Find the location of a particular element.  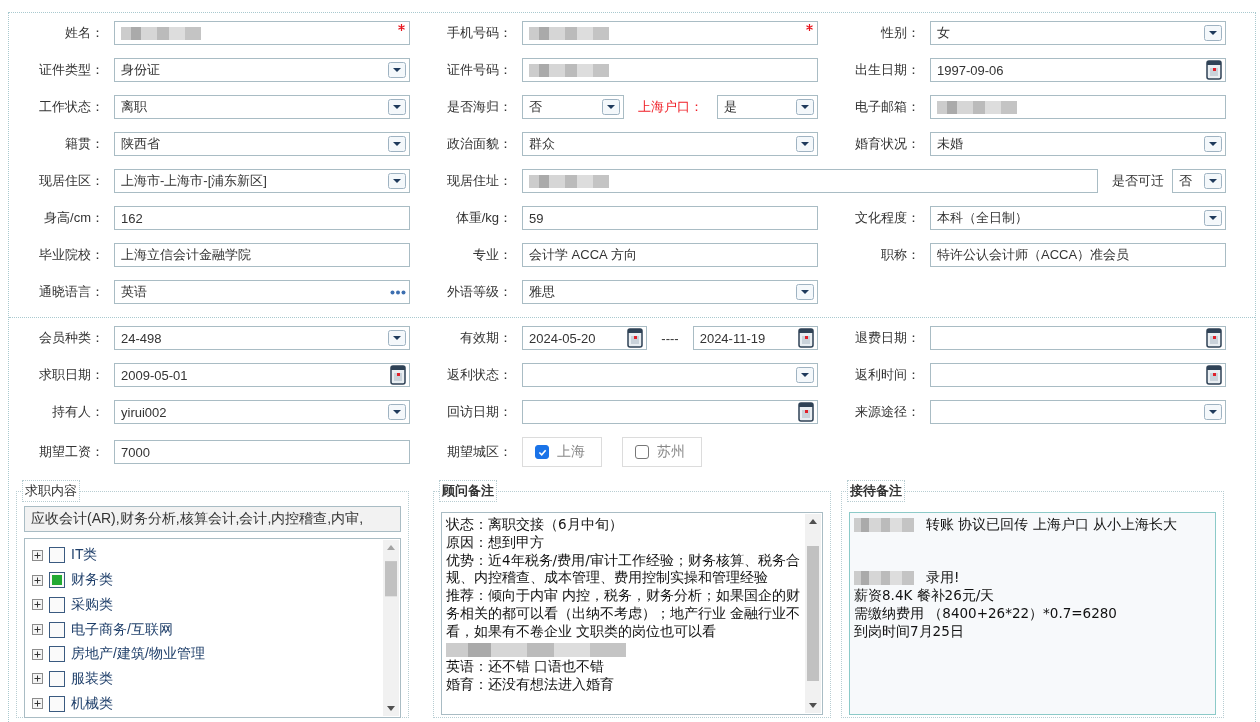

field-label: 回访日期： is located at coordinates (479, 412).